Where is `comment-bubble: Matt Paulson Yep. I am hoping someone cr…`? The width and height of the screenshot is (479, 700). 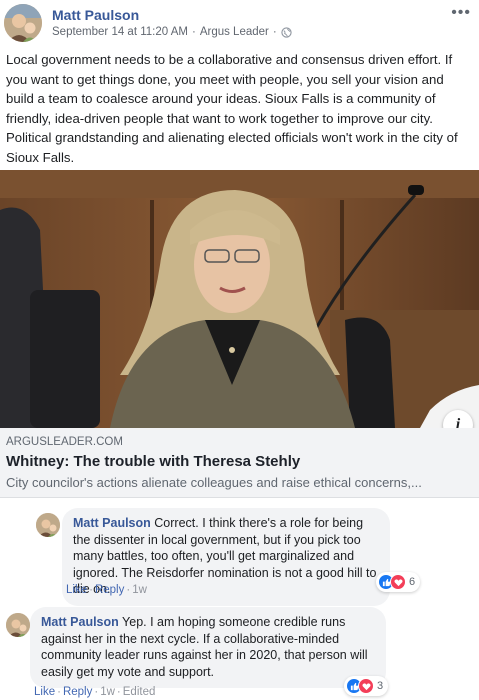
comment-bubble: Matt Paulson Yep. I am hoping someone cr… is located at coordinates (208, 647).